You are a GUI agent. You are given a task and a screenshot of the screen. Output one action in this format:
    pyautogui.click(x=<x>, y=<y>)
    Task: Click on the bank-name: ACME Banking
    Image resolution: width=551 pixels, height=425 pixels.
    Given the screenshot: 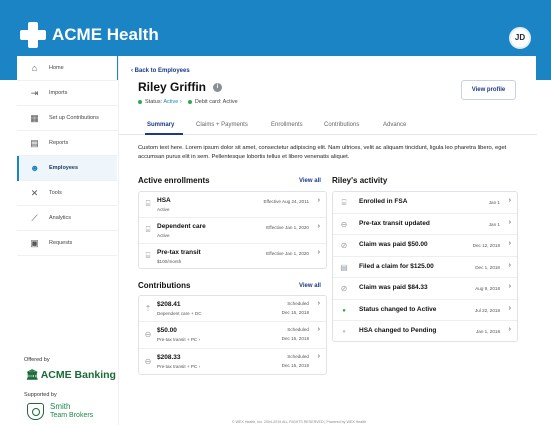 What is the action you would take?
    pyautogui.click(x=78, y=375)
    